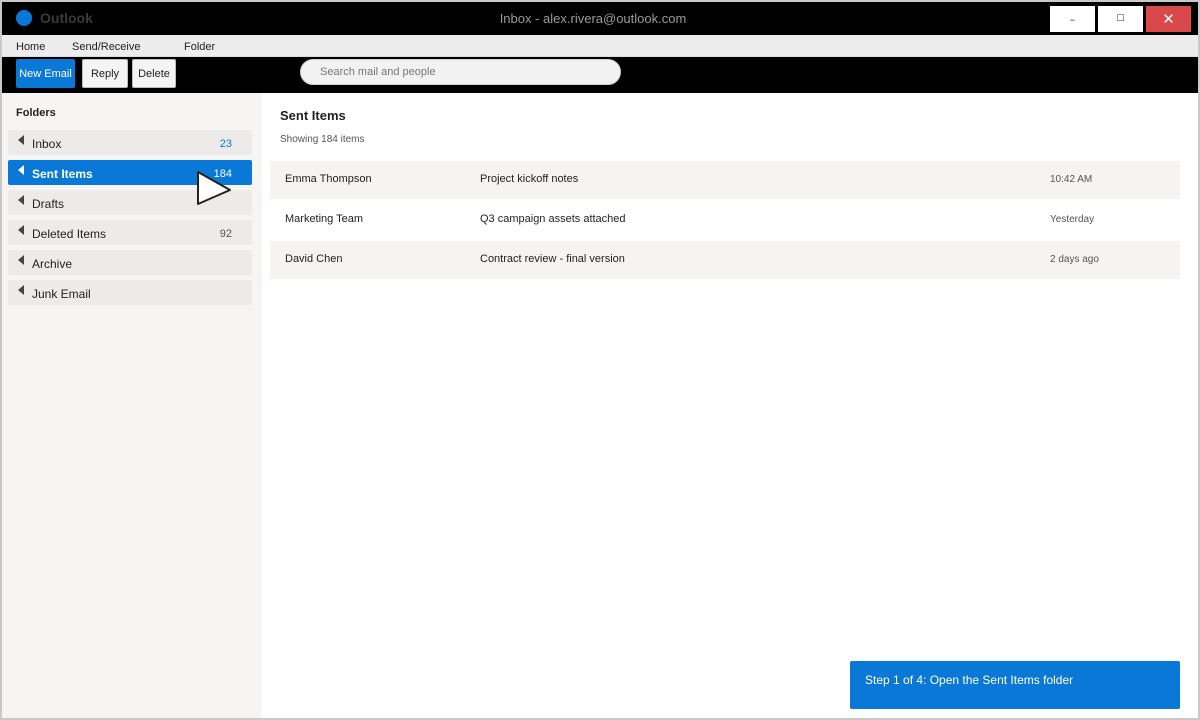 This screenshot has width=1200, height=720. I want to click on message-time: 10:42 AM, so click(1071, 179).